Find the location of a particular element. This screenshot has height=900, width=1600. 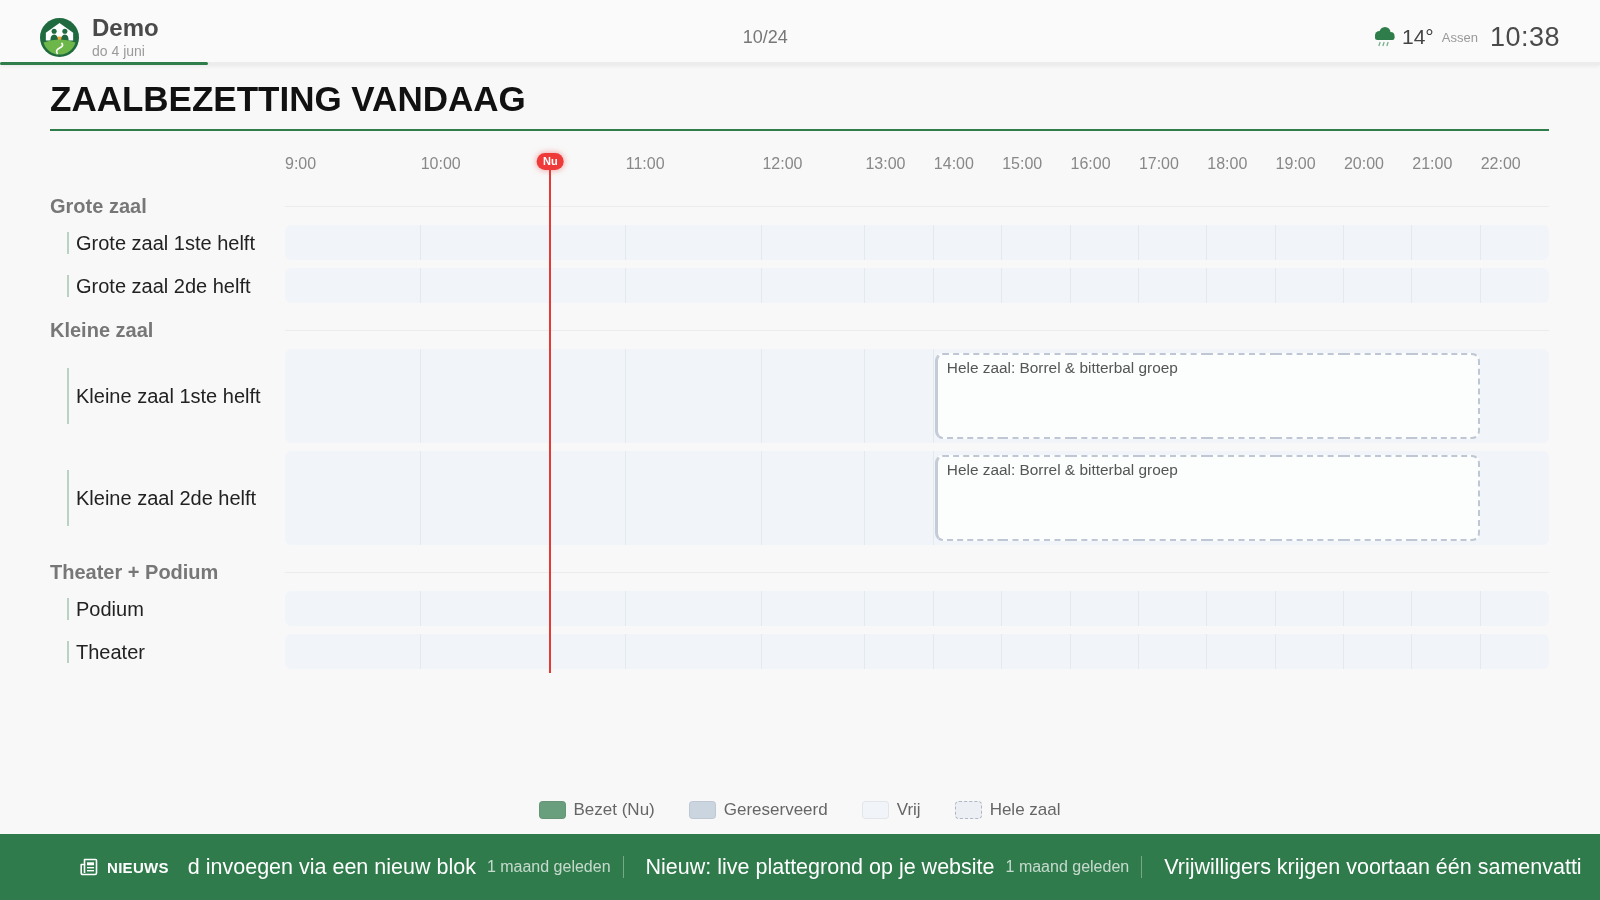

site-name: Demo is located at coordinates (125, 28).